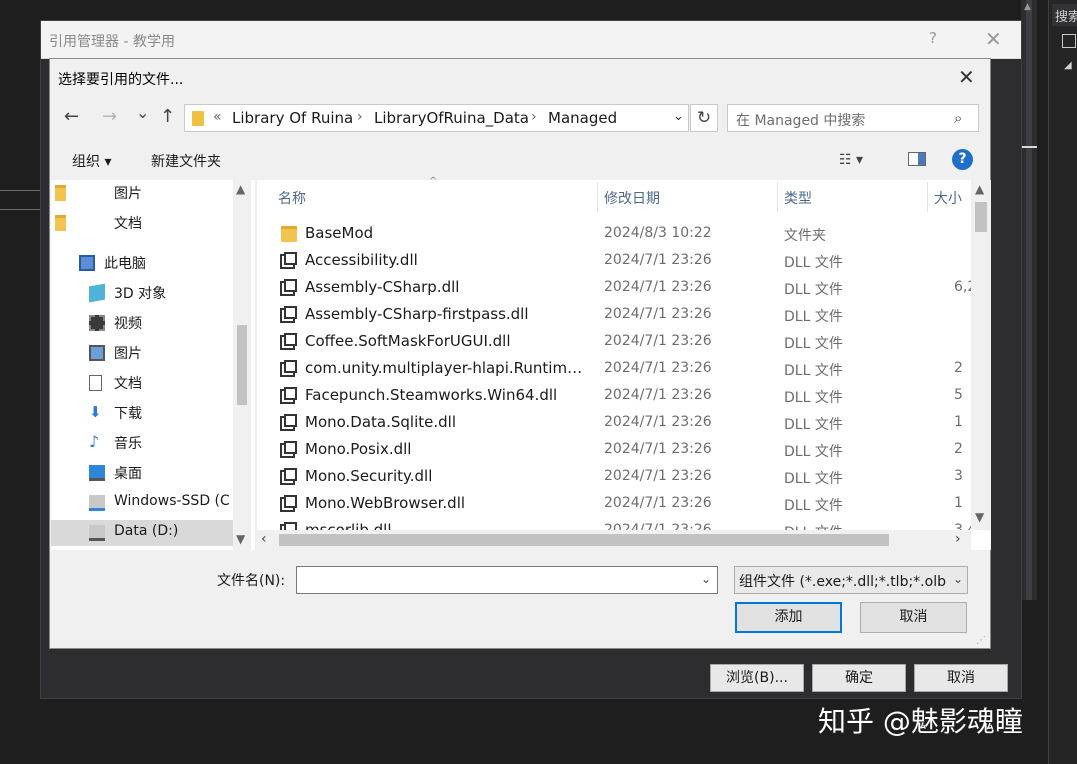 This screenshot has height=764, width=1077. I want to click on reference-manager-titlebar: 引用管理器 - 教学用 ? ✕, so click(531, 40).